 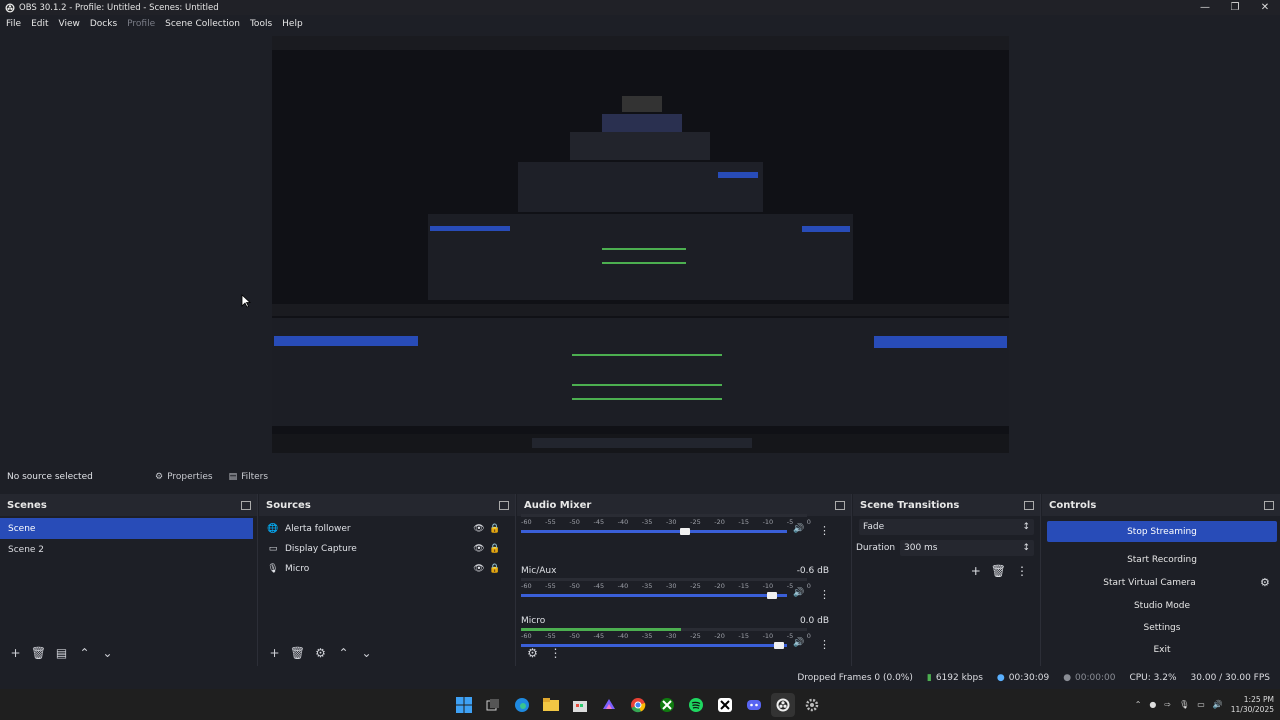 I want to click on studio-mode-button: Studio Mode, so click(x=1162, y=605).